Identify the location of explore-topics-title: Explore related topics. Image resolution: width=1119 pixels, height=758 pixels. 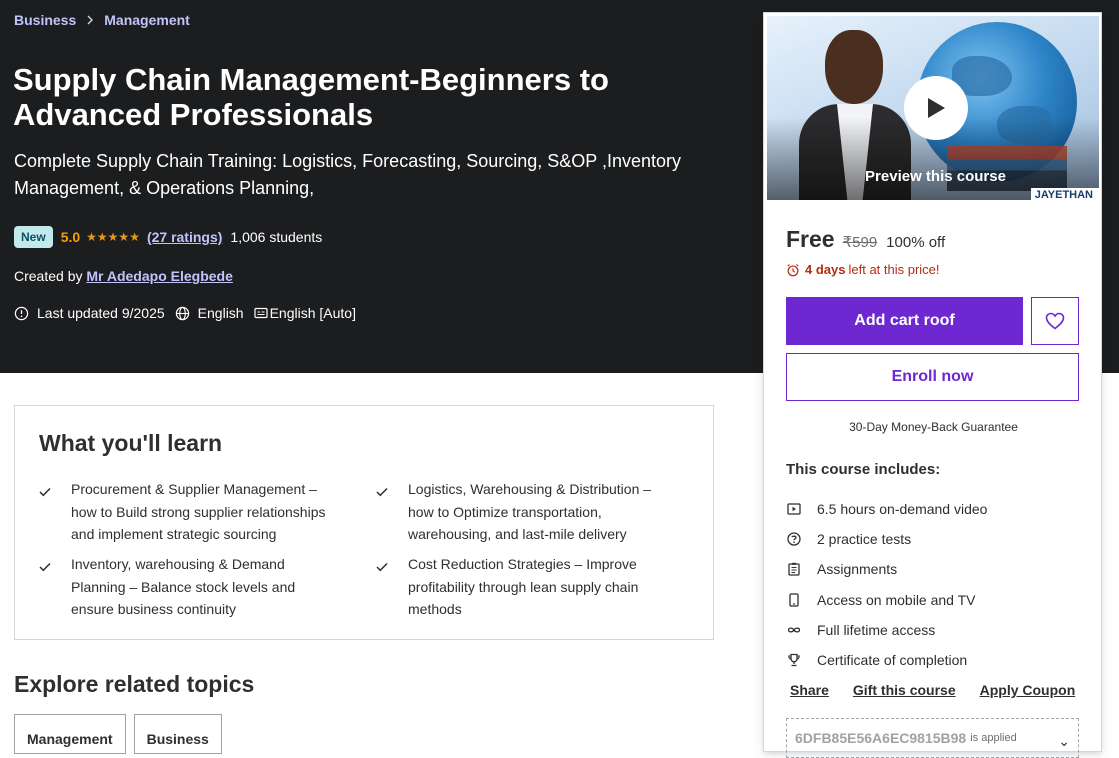
(134, 684).